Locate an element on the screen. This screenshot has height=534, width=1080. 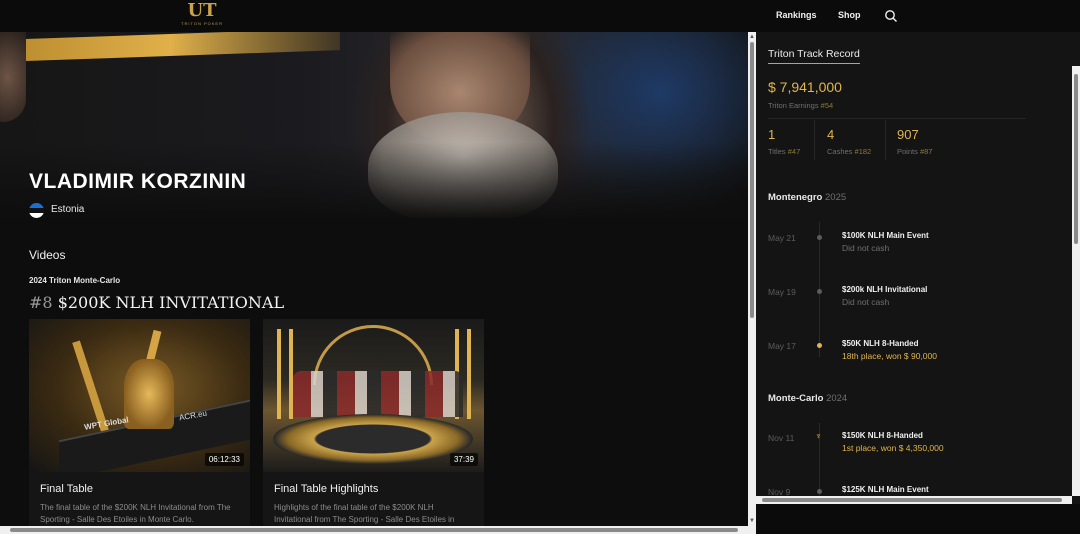
stat-cashes: 4 Cashes #182 is located at coordinates (849, 141).